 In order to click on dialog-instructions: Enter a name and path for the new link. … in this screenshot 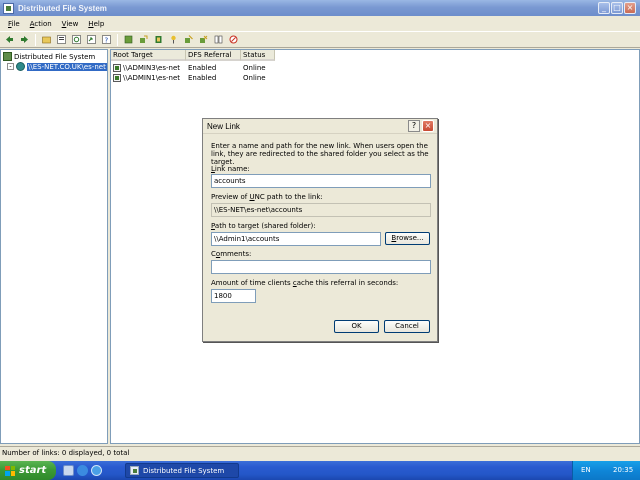, I will do `click(320, 154)`.